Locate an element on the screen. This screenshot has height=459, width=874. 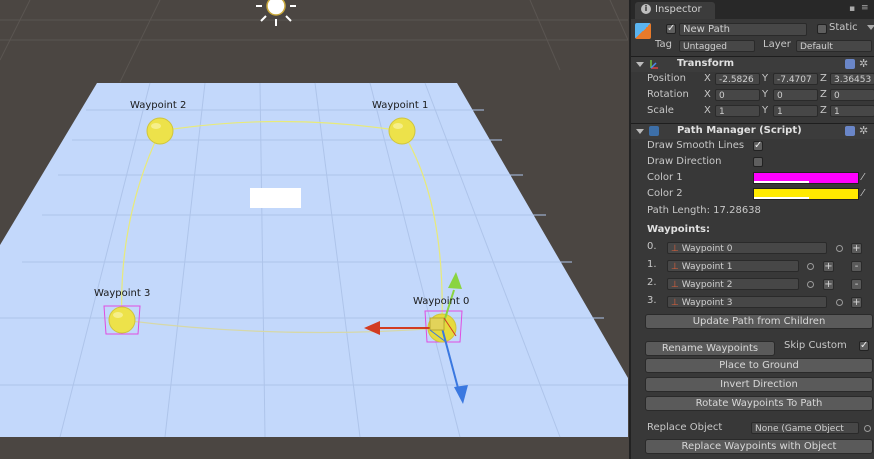
invert-direction-button: Invert Direction is located at coordinates (759, 384).